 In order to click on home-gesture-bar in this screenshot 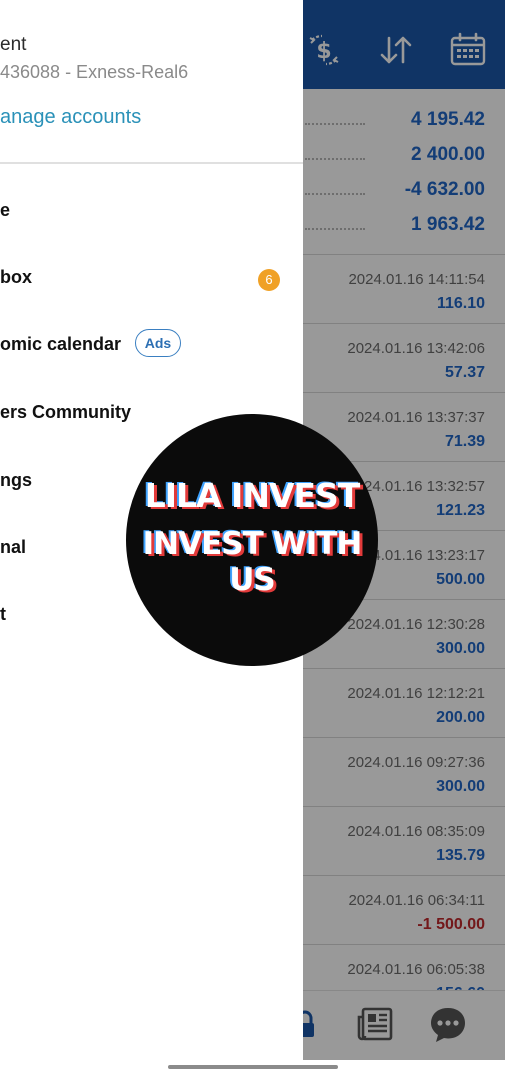, I will do `click(253, 1067)`.